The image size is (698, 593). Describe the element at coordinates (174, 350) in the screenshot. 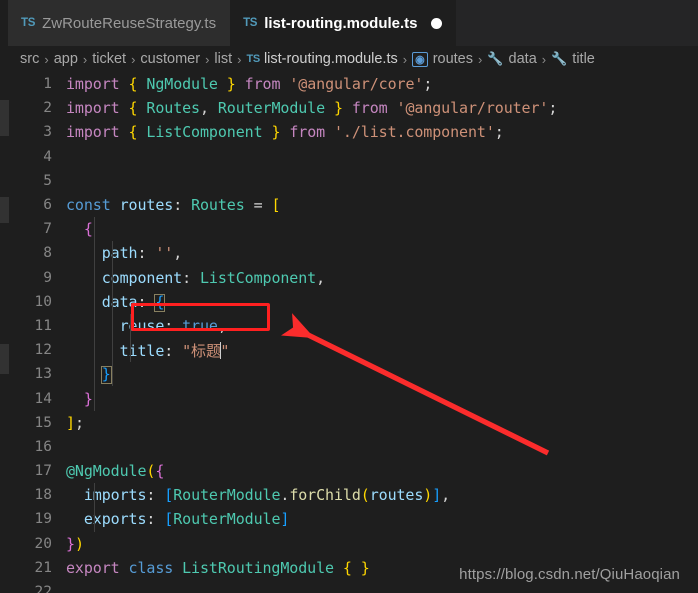

I see `line-content: title: "标题"` at that location.